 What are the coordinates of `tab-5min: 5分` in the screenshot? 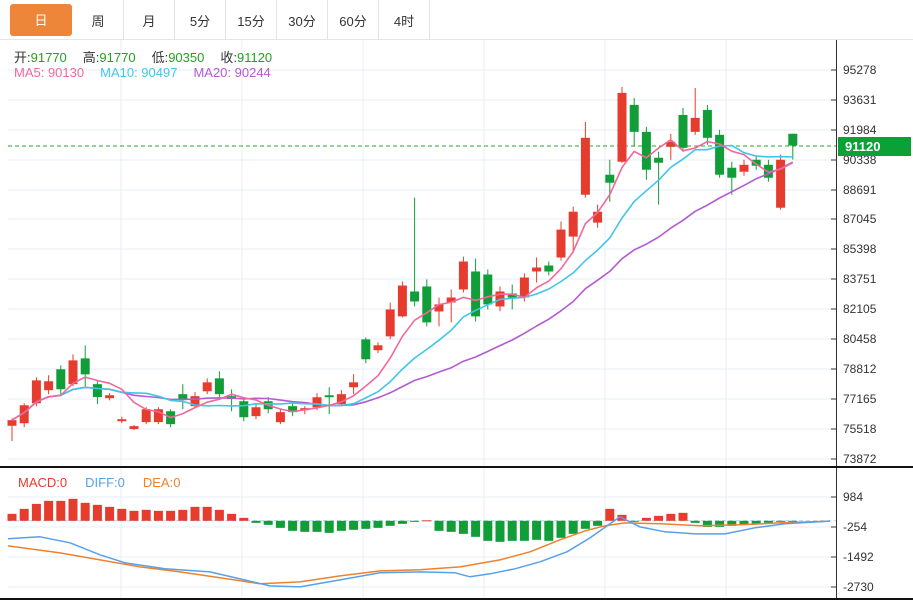 It's located at (200, 20).